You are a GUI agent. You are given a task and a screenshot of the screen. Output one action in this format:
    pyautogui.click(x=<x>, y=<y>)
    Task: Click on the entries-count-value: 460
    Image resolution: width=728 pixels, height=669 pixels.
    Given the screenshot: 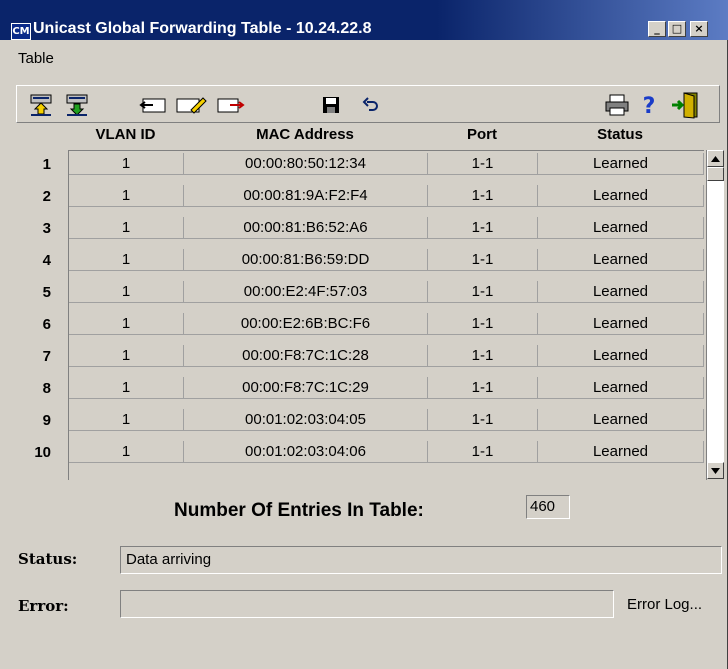 What is the action you would take?
    pyautogui.click(x=548, y=507)
    